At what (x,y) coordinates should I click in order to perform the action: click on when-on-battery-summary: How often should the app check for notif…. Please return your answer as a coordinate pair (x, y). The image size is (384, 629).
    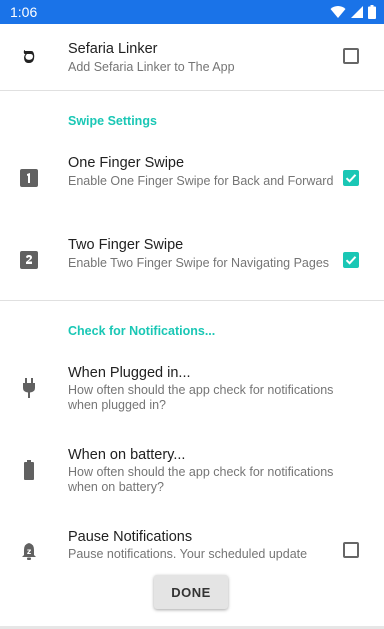
    Looking at the image, I should click on (201, 479).